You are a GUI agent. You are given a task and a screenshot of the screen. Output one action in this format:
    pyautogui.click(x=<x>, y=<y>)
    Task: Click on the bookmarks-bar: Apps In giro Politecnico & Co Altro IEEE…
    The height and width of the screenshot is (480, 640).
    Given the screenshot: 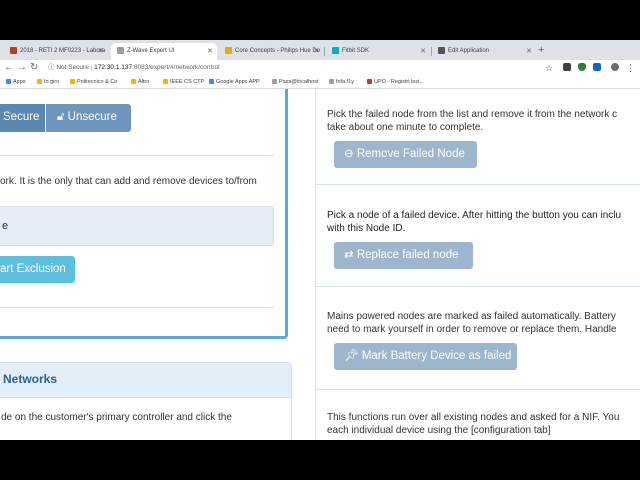 What is the action you would take?
    pyautogui.click(x=320, y=82)
    